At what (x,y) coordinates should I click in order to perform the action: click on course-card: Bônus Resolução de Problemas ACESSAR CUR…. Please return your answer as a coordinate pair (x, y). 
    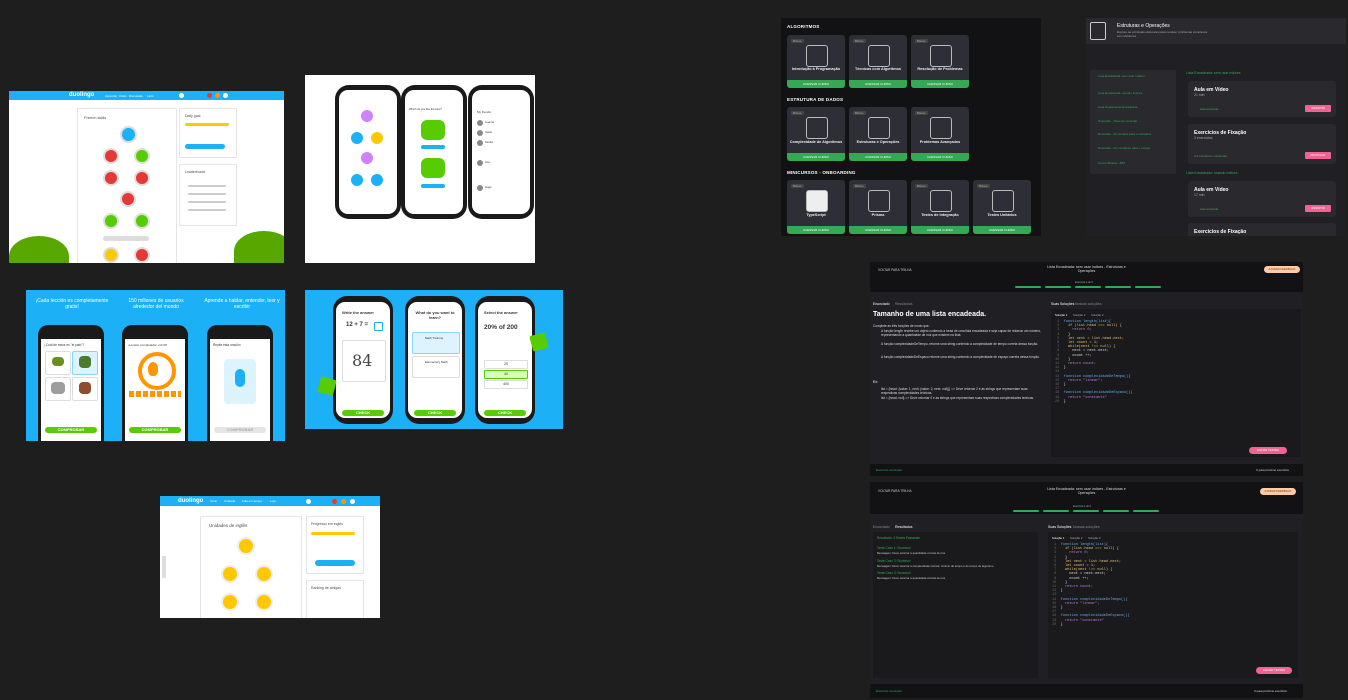
    Looking at the image, I should click on (940, 61).